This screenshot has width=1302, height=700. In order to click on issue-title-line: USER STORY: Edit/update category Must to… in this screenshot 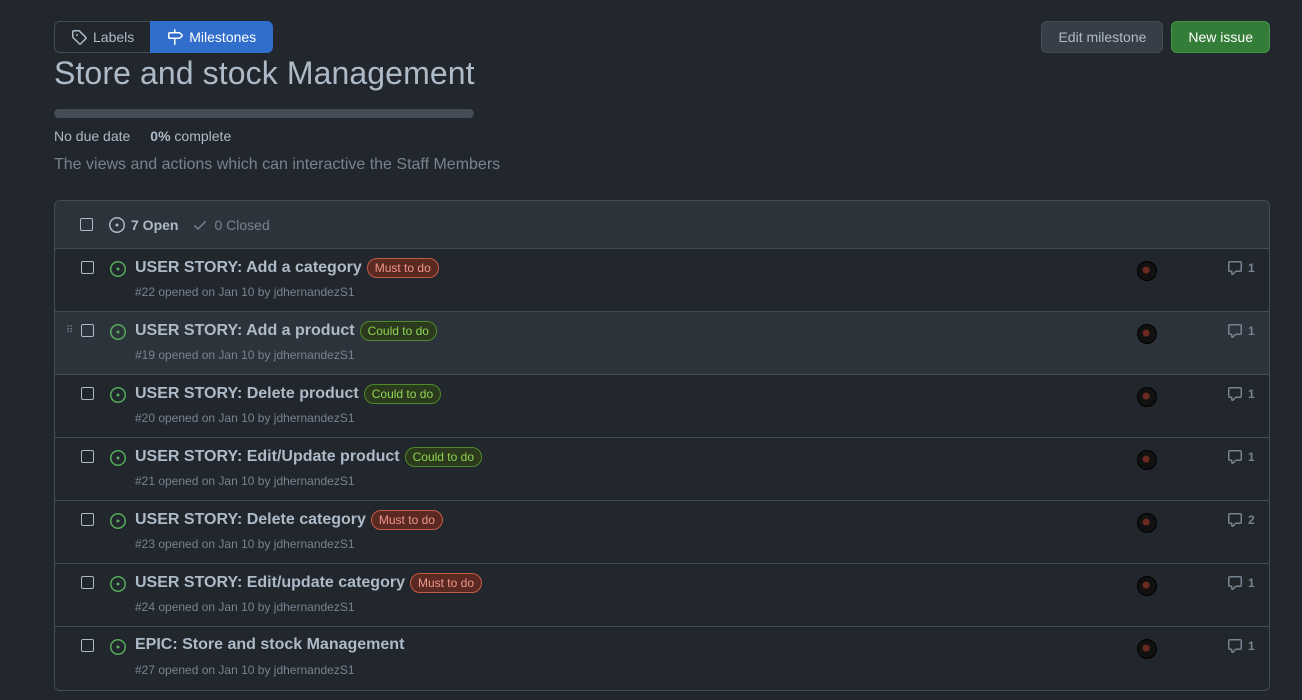, I will do `click(308, 583)`.